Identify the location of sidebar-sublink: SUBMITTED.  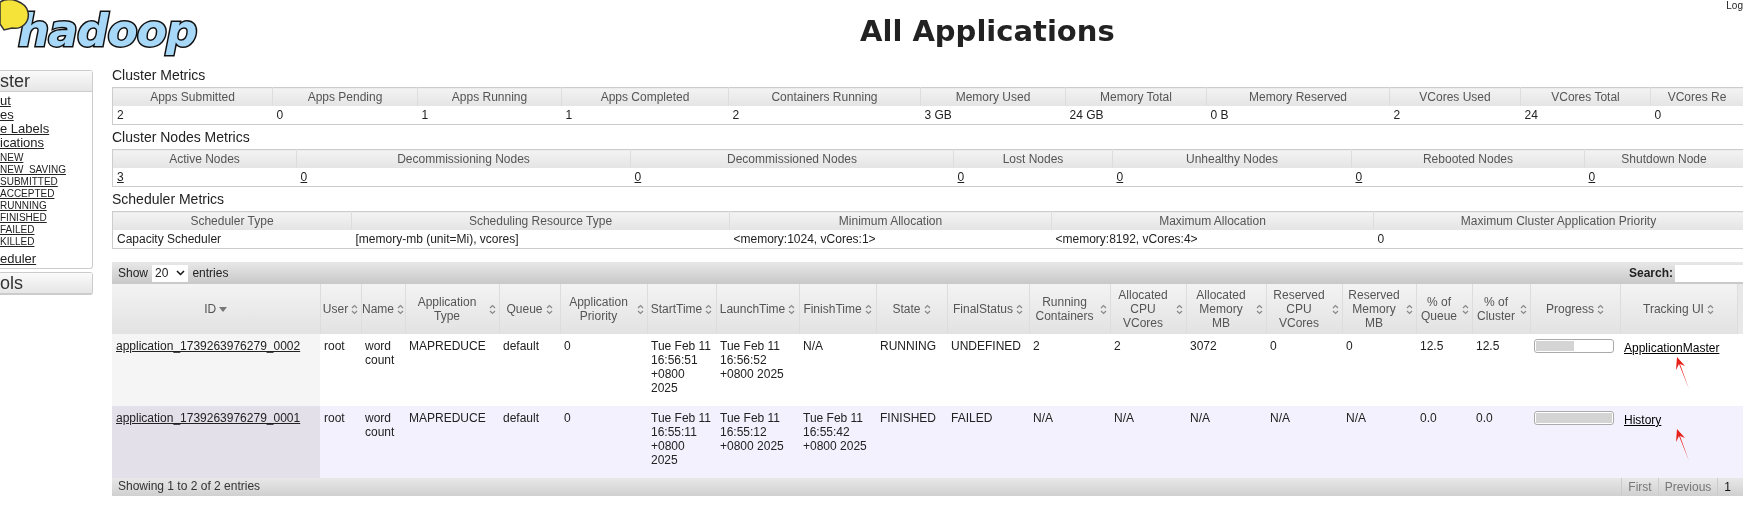
(29, 182).